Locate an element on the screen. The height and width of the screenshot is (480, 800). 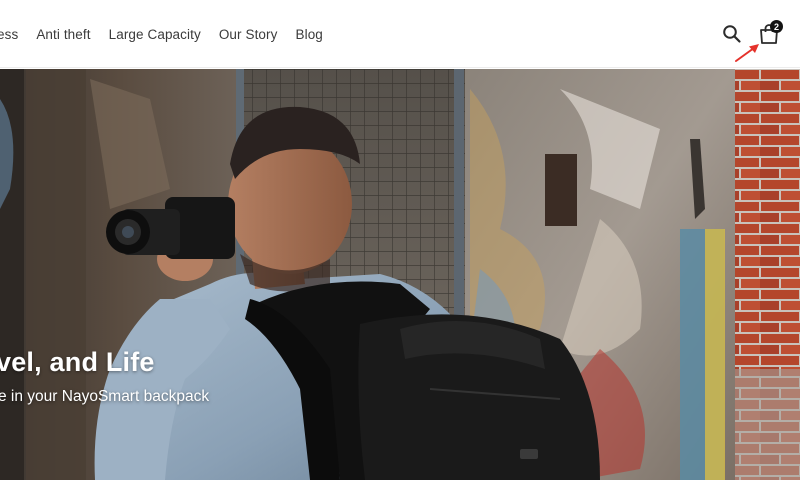
cart-count-badge: 2 is located at coordinates (776, 26).